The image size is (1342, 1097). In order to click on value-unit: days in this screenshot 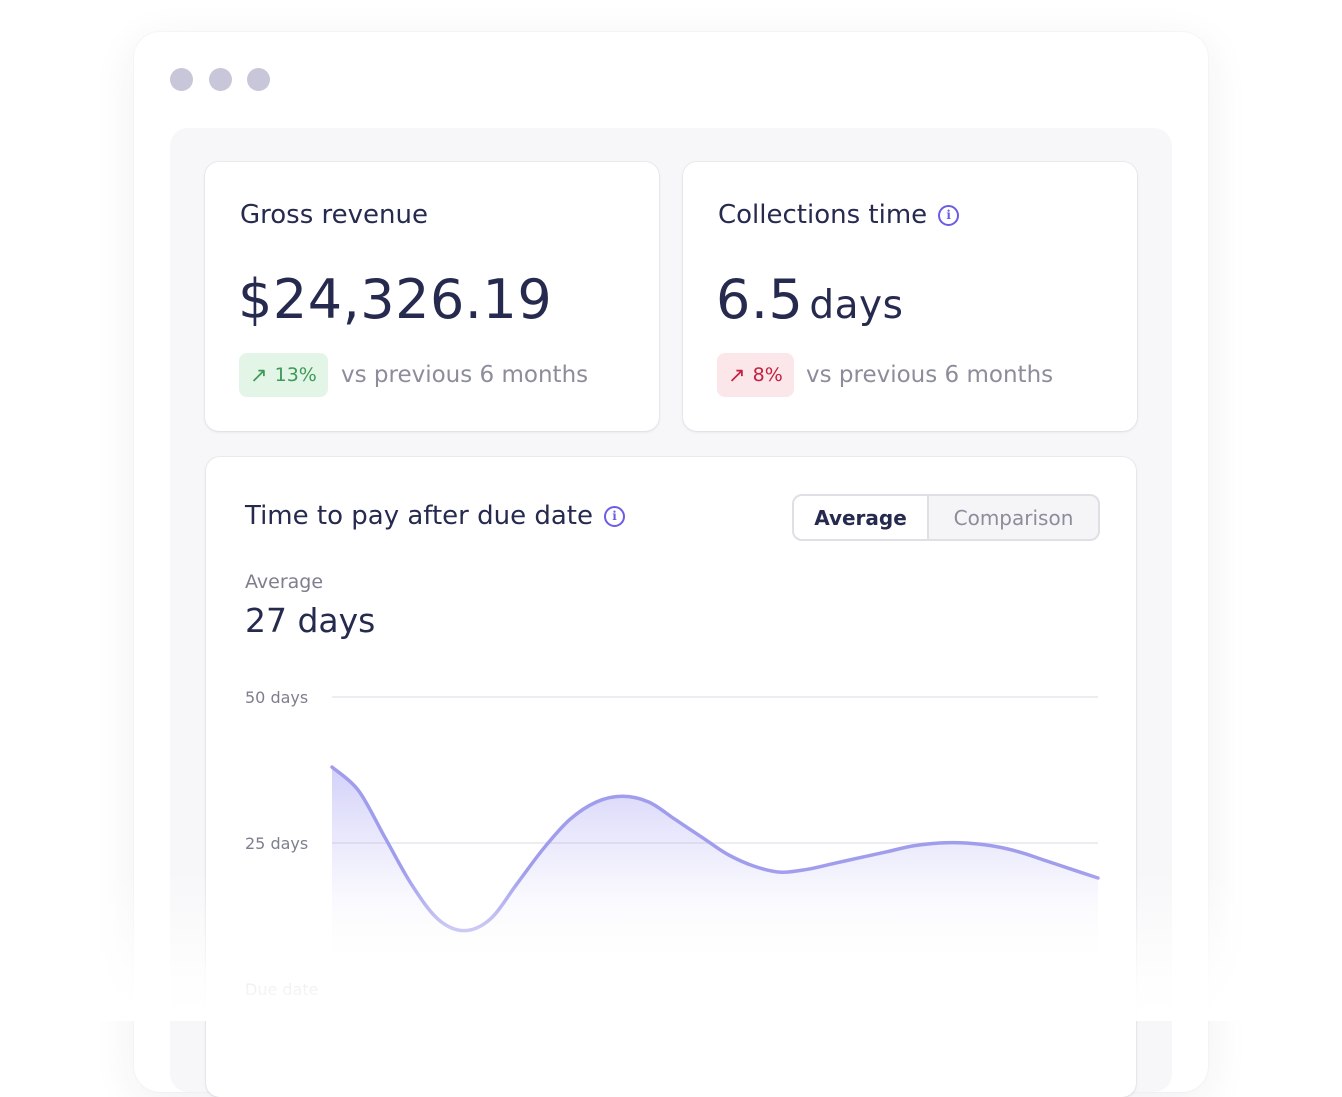, I will do `click(856, 305)`.